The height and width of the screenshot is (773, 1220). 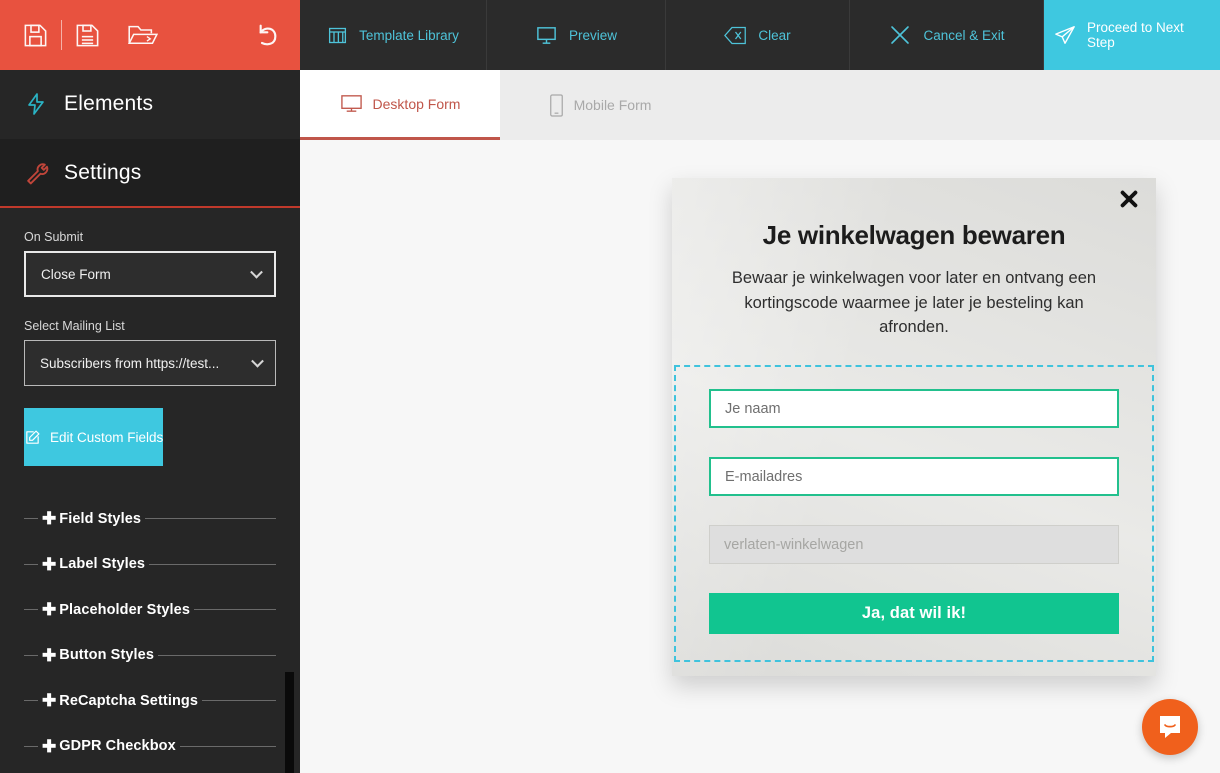 What do you see at coordinates (337, 35) in the screenshot?
I see `template-library-icon` at bounding box center [337, 35].